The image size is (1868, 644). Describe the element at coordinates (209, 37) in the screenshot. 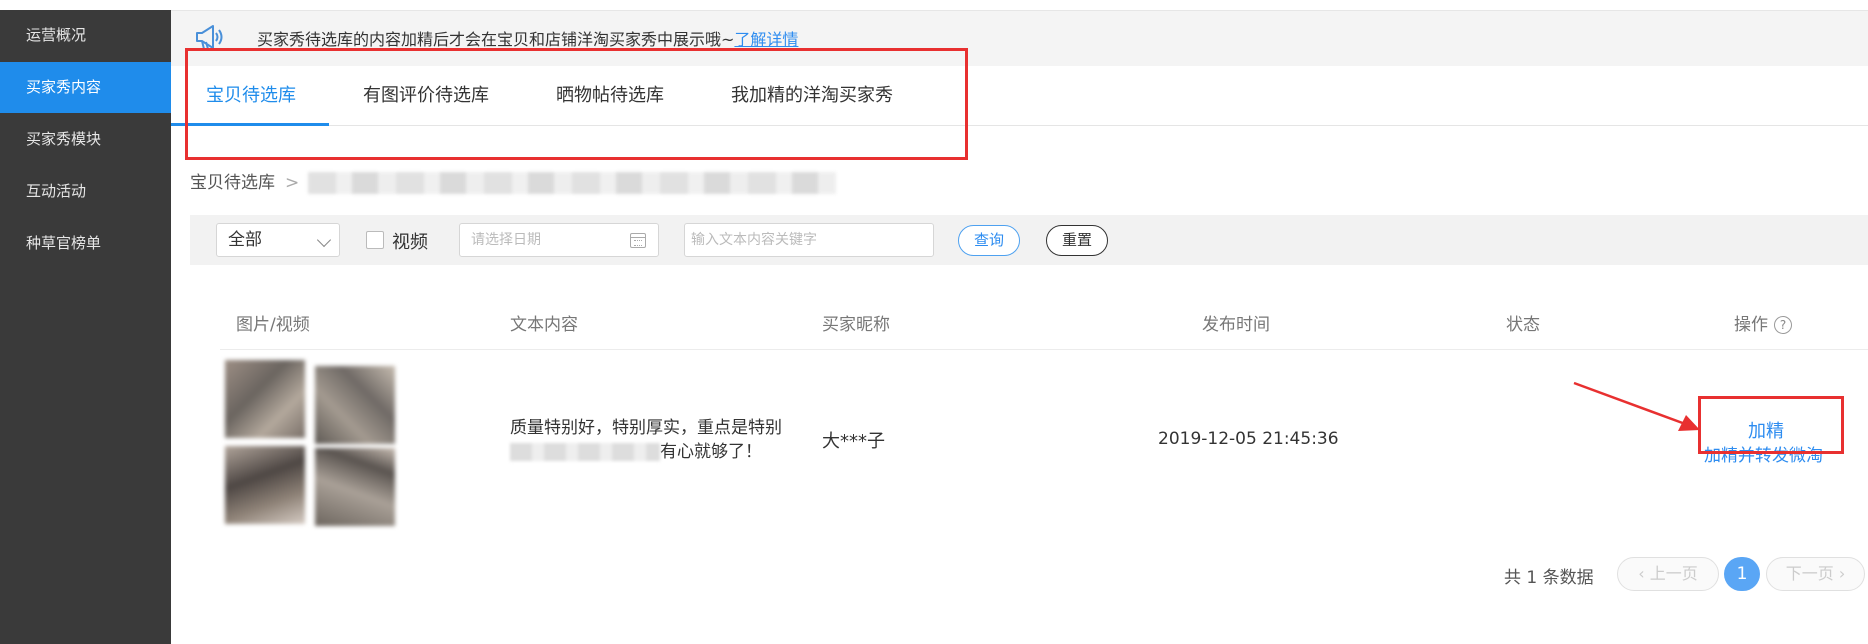

I see `megaphone-icon` at that location.